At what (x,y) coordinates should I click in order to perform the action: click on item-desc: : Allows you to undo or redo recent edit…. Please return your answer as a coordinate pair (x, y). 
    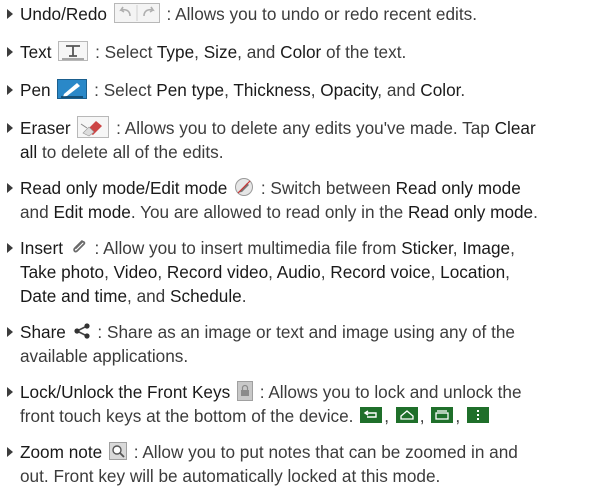
    Looking at the image, I should click on (319, 14).